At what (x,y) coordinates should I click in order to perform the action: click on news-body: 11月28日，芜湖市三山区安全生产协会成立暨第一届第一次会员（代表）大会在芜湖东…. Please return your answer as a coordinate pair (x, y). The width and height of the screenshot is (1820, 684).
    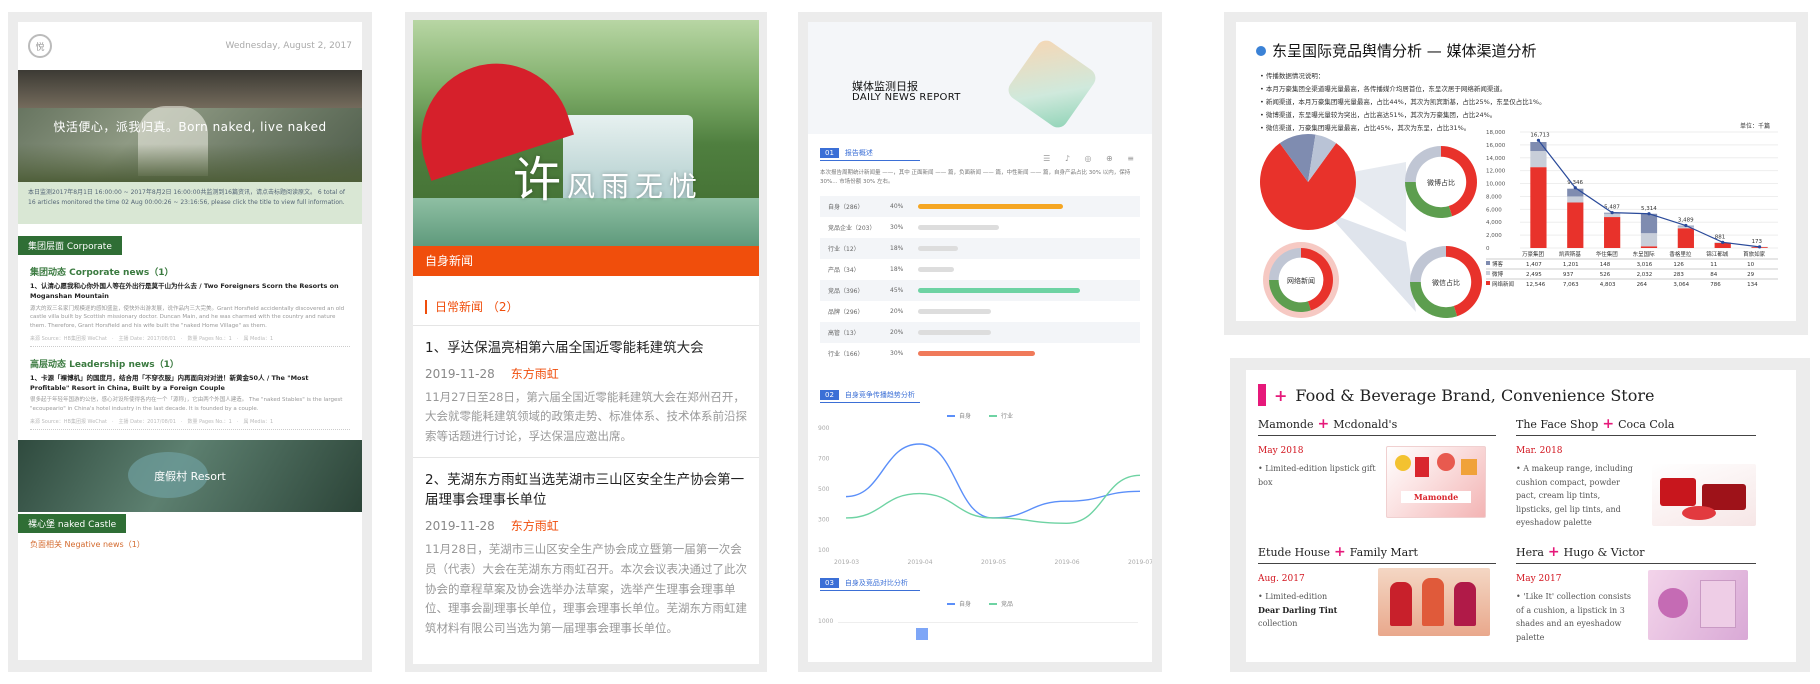
    Looking at the image, I should click on (586, 588).